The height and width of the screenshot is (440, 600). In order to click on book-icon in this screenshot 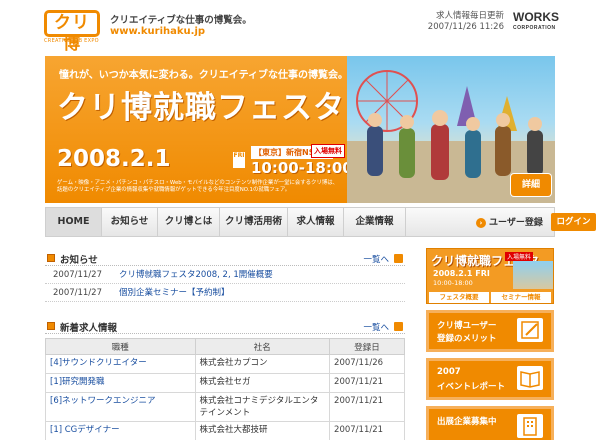, I will do `click(530, 378)`.